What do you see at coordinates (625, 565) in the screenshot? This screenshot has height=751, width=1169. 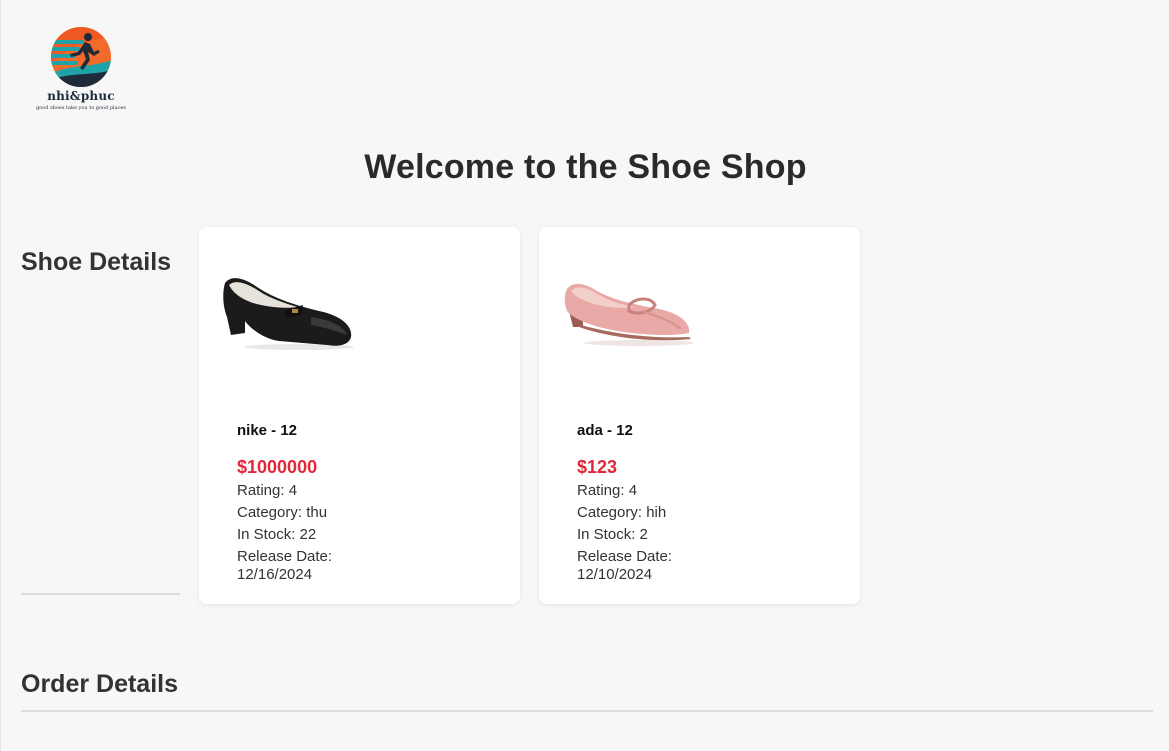 I see `shoe-release-date: Release Date: 12/10/2024` at bounding box center [625, 565].